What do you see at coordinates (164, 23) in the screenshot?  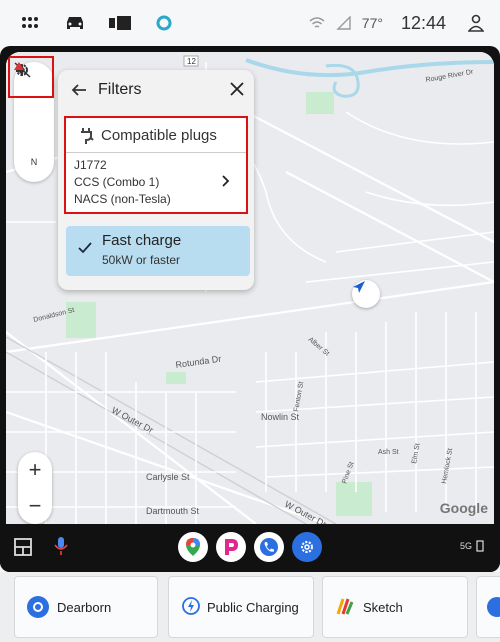 I see `assistant-icon` at bounding box center [164, 23].